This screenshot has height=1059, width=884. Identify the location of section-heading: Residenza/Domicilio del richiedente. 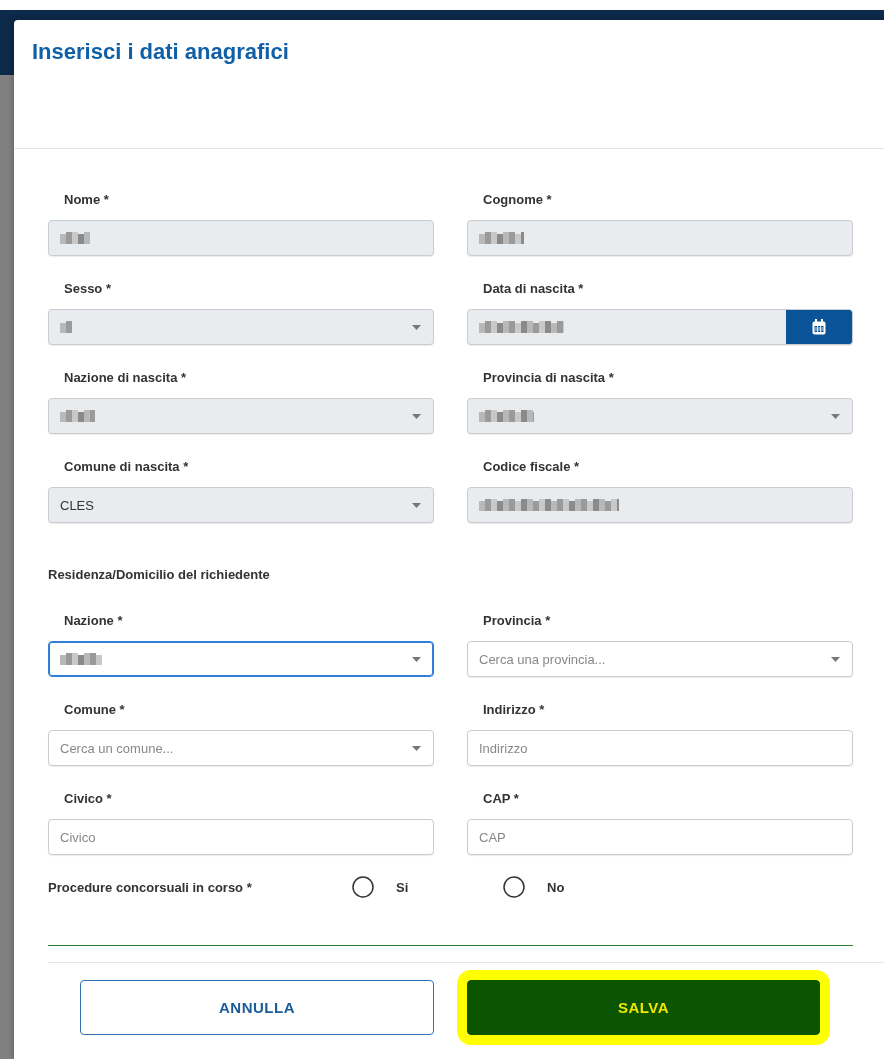
(159, 575).